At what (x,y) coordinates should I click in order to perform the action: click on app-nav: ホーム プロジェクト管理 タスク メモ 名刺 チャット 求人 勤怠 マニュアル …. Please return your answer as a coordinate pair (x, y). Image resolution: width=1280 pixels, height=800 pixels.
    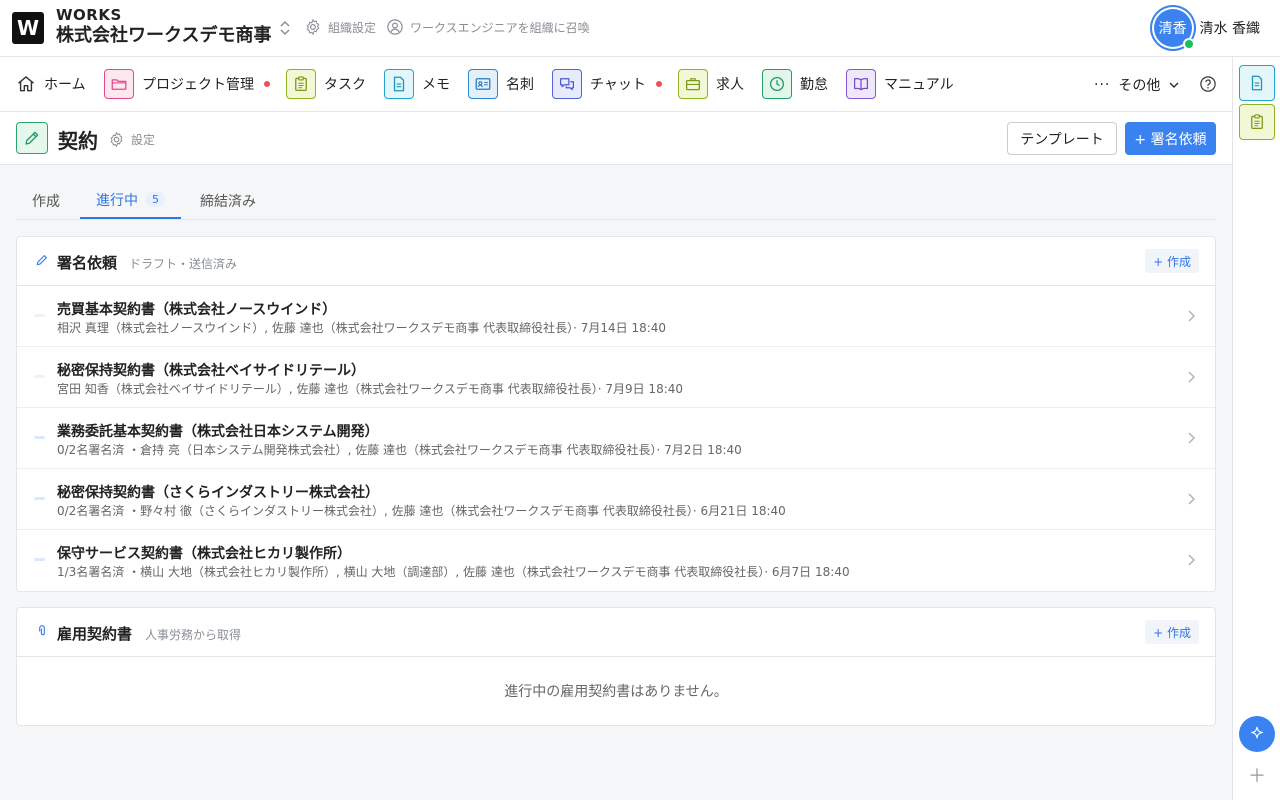
    Looking at the image, I should click on (616, 84).